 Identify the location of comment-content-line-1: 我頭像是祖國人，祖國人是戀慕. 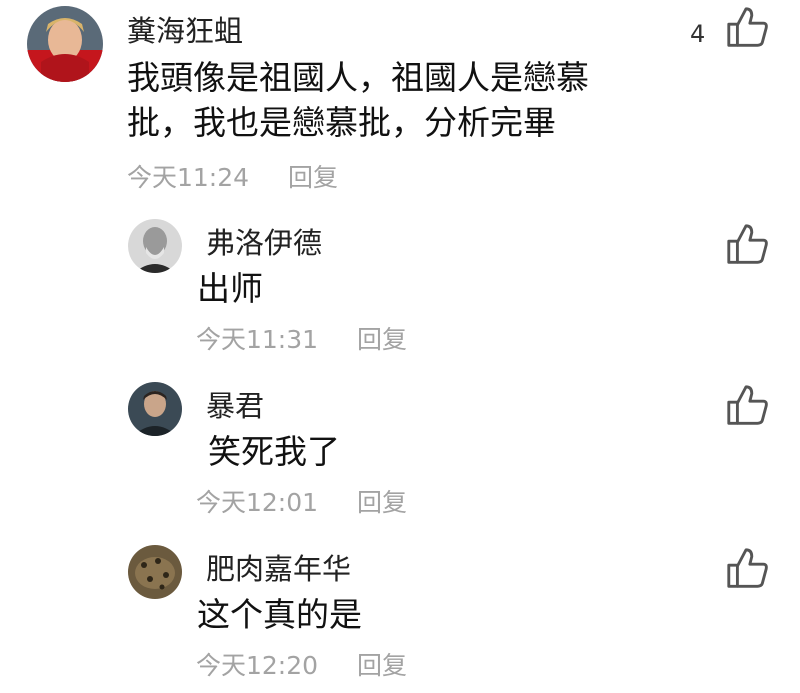
(358, 77).